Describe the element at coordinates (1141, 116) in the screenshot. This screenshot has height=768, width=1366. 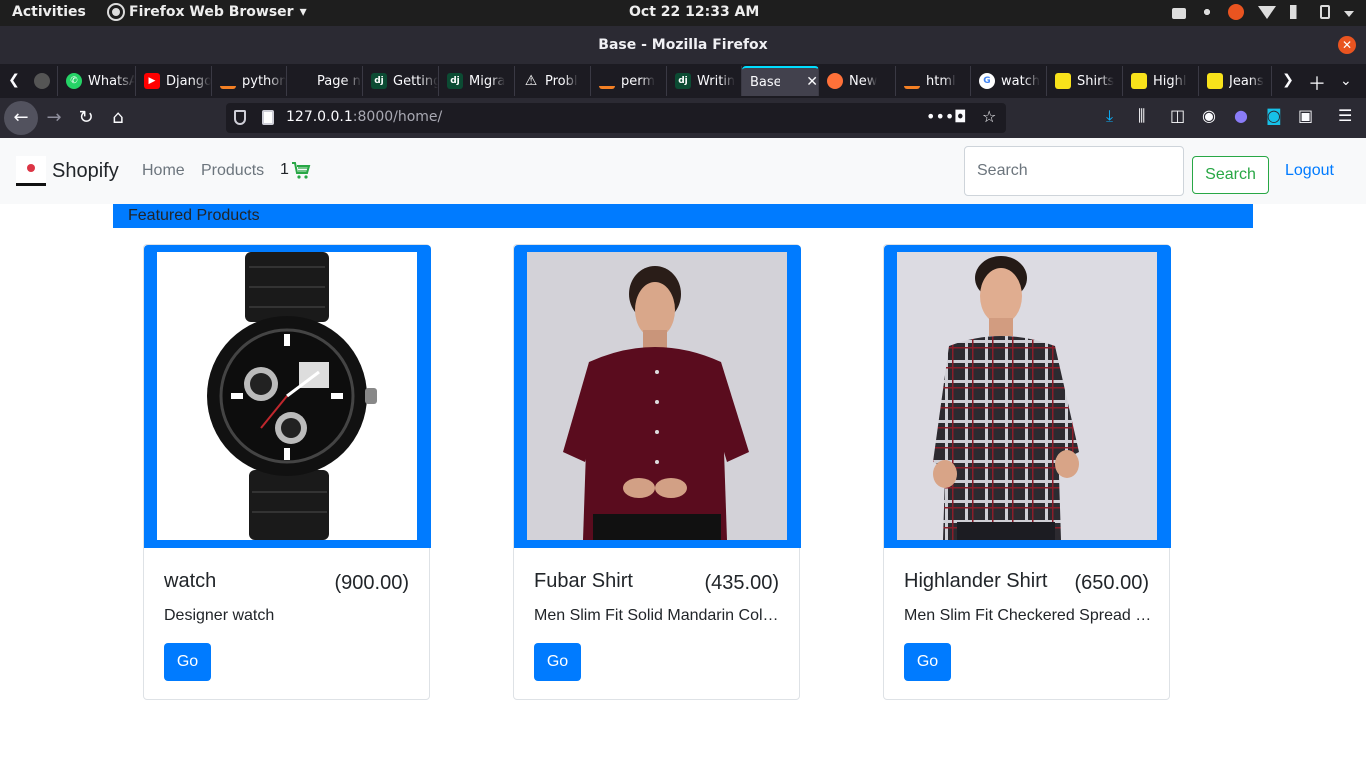
I see `library-icon: ⫼` at that location.